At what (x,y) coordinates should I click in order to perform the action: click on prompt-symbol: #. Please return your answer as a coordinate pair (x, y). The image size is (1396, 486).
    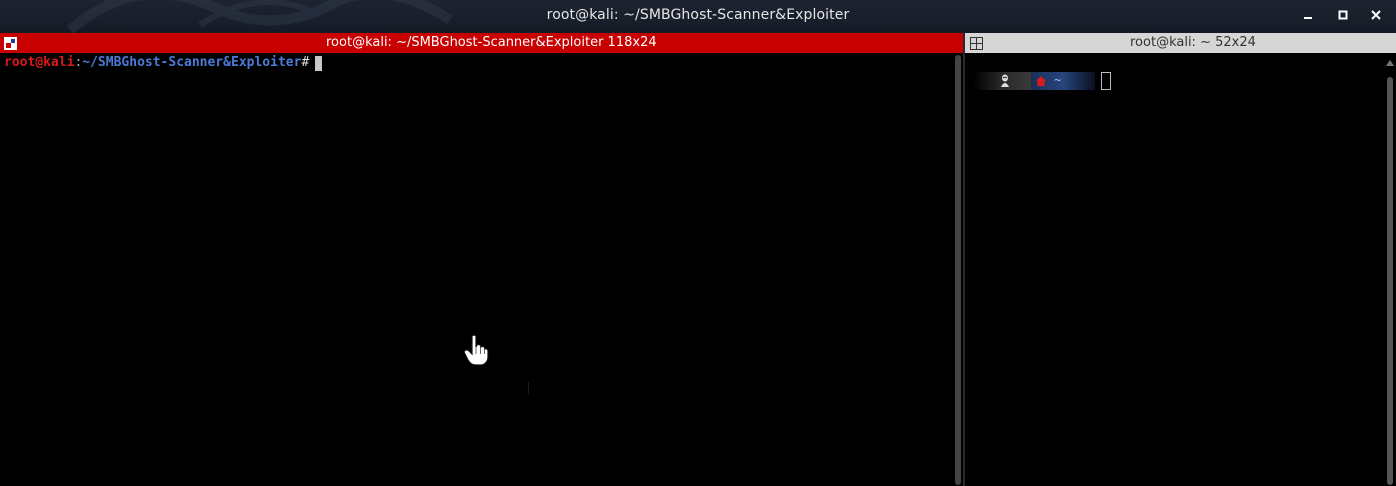
    Looking at the image, I should click on (305, 62).